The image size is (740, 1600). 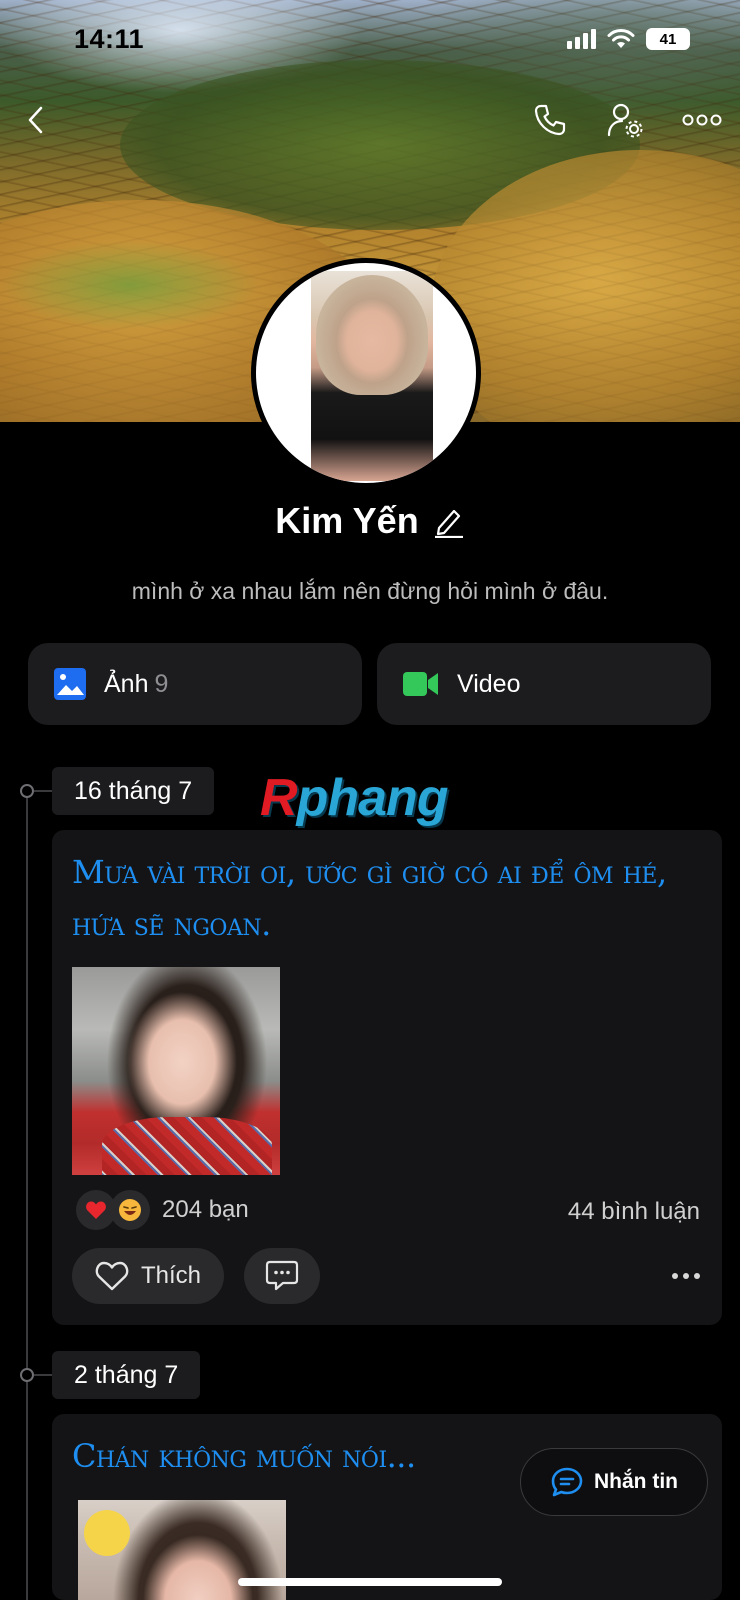 What do you see at coordinates (581, 39) in the screenshot?
I see `signal-icon` at bounding box center [581, 39].